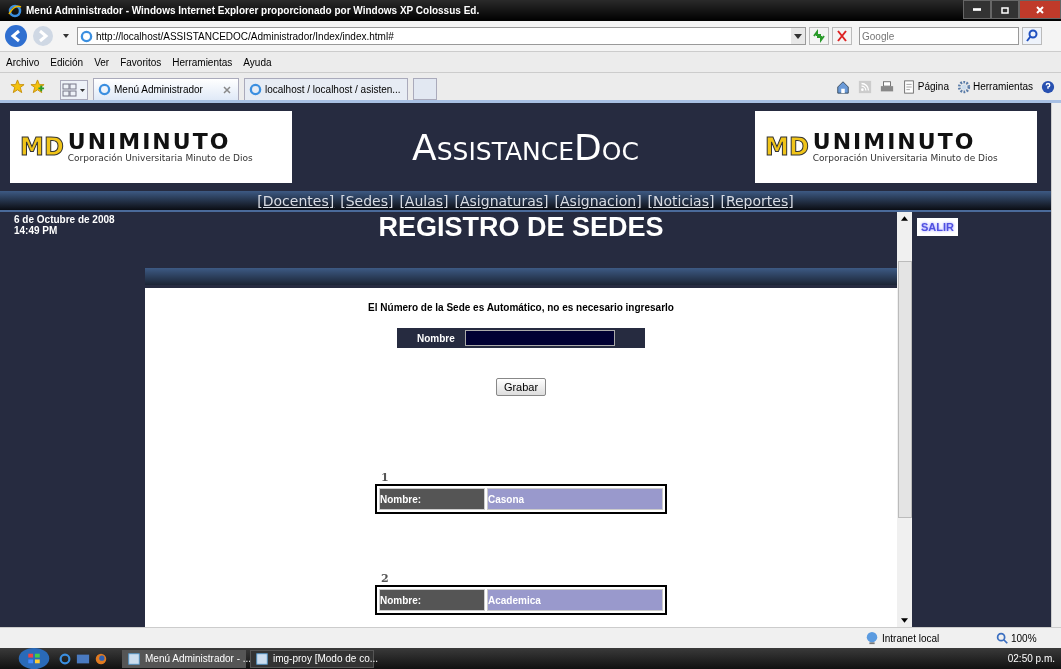 This screenshot has height=669, width=1061. I want to click on menu-item: Herramientas, so click(202, 62).